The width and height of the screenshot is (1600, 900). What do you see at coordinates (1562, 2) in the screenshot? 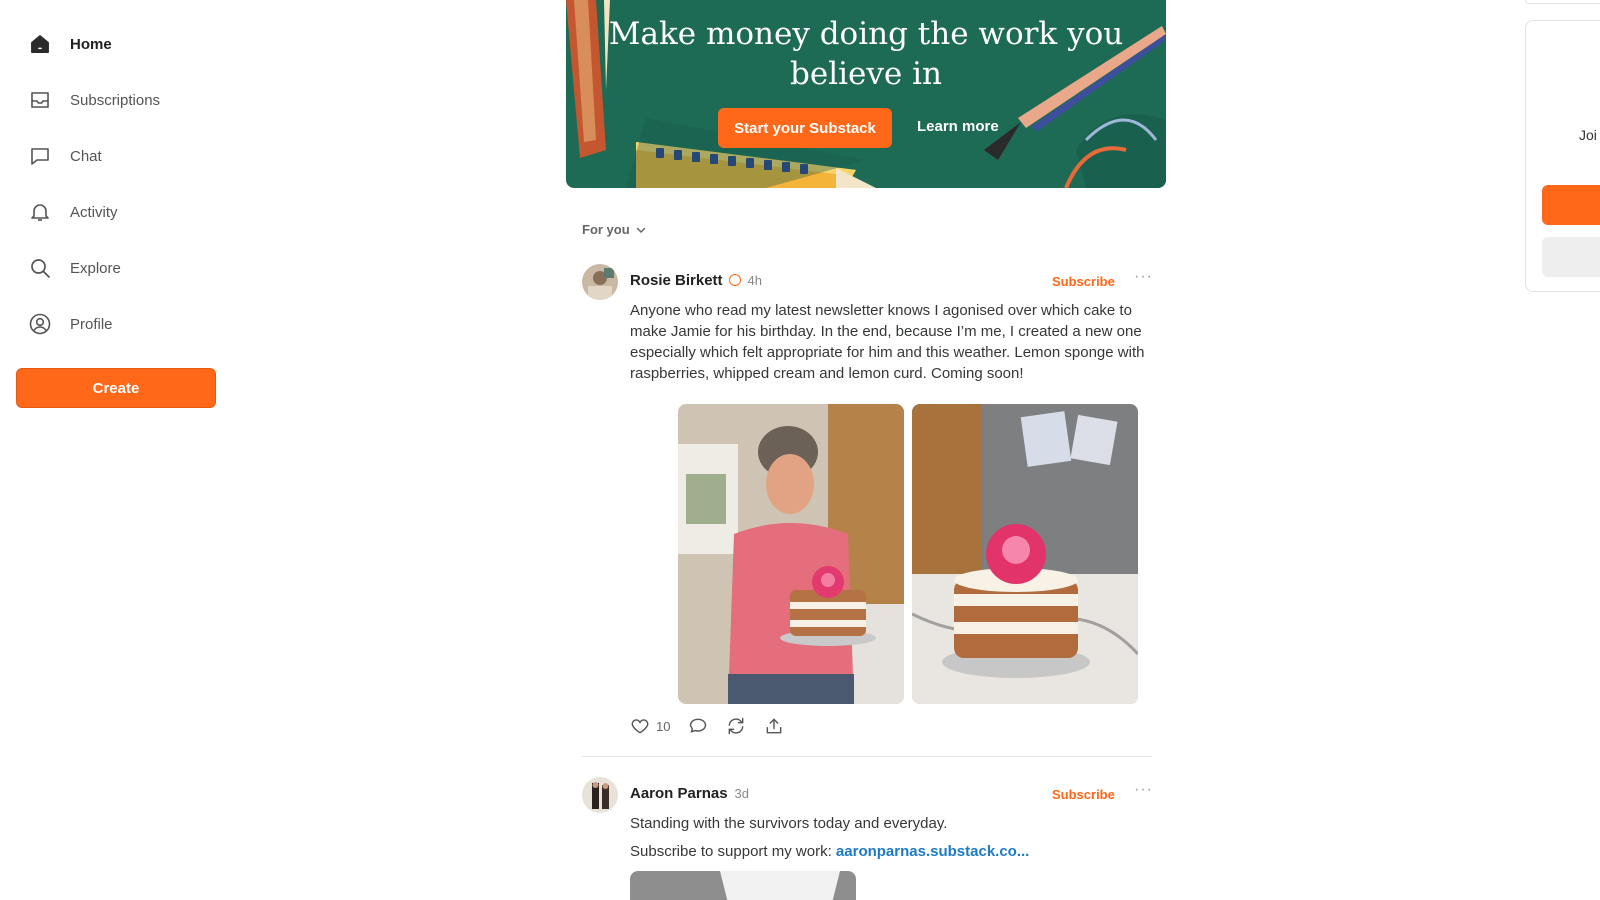
I see `right-panel-edge` at bounding box center [1562, 2].